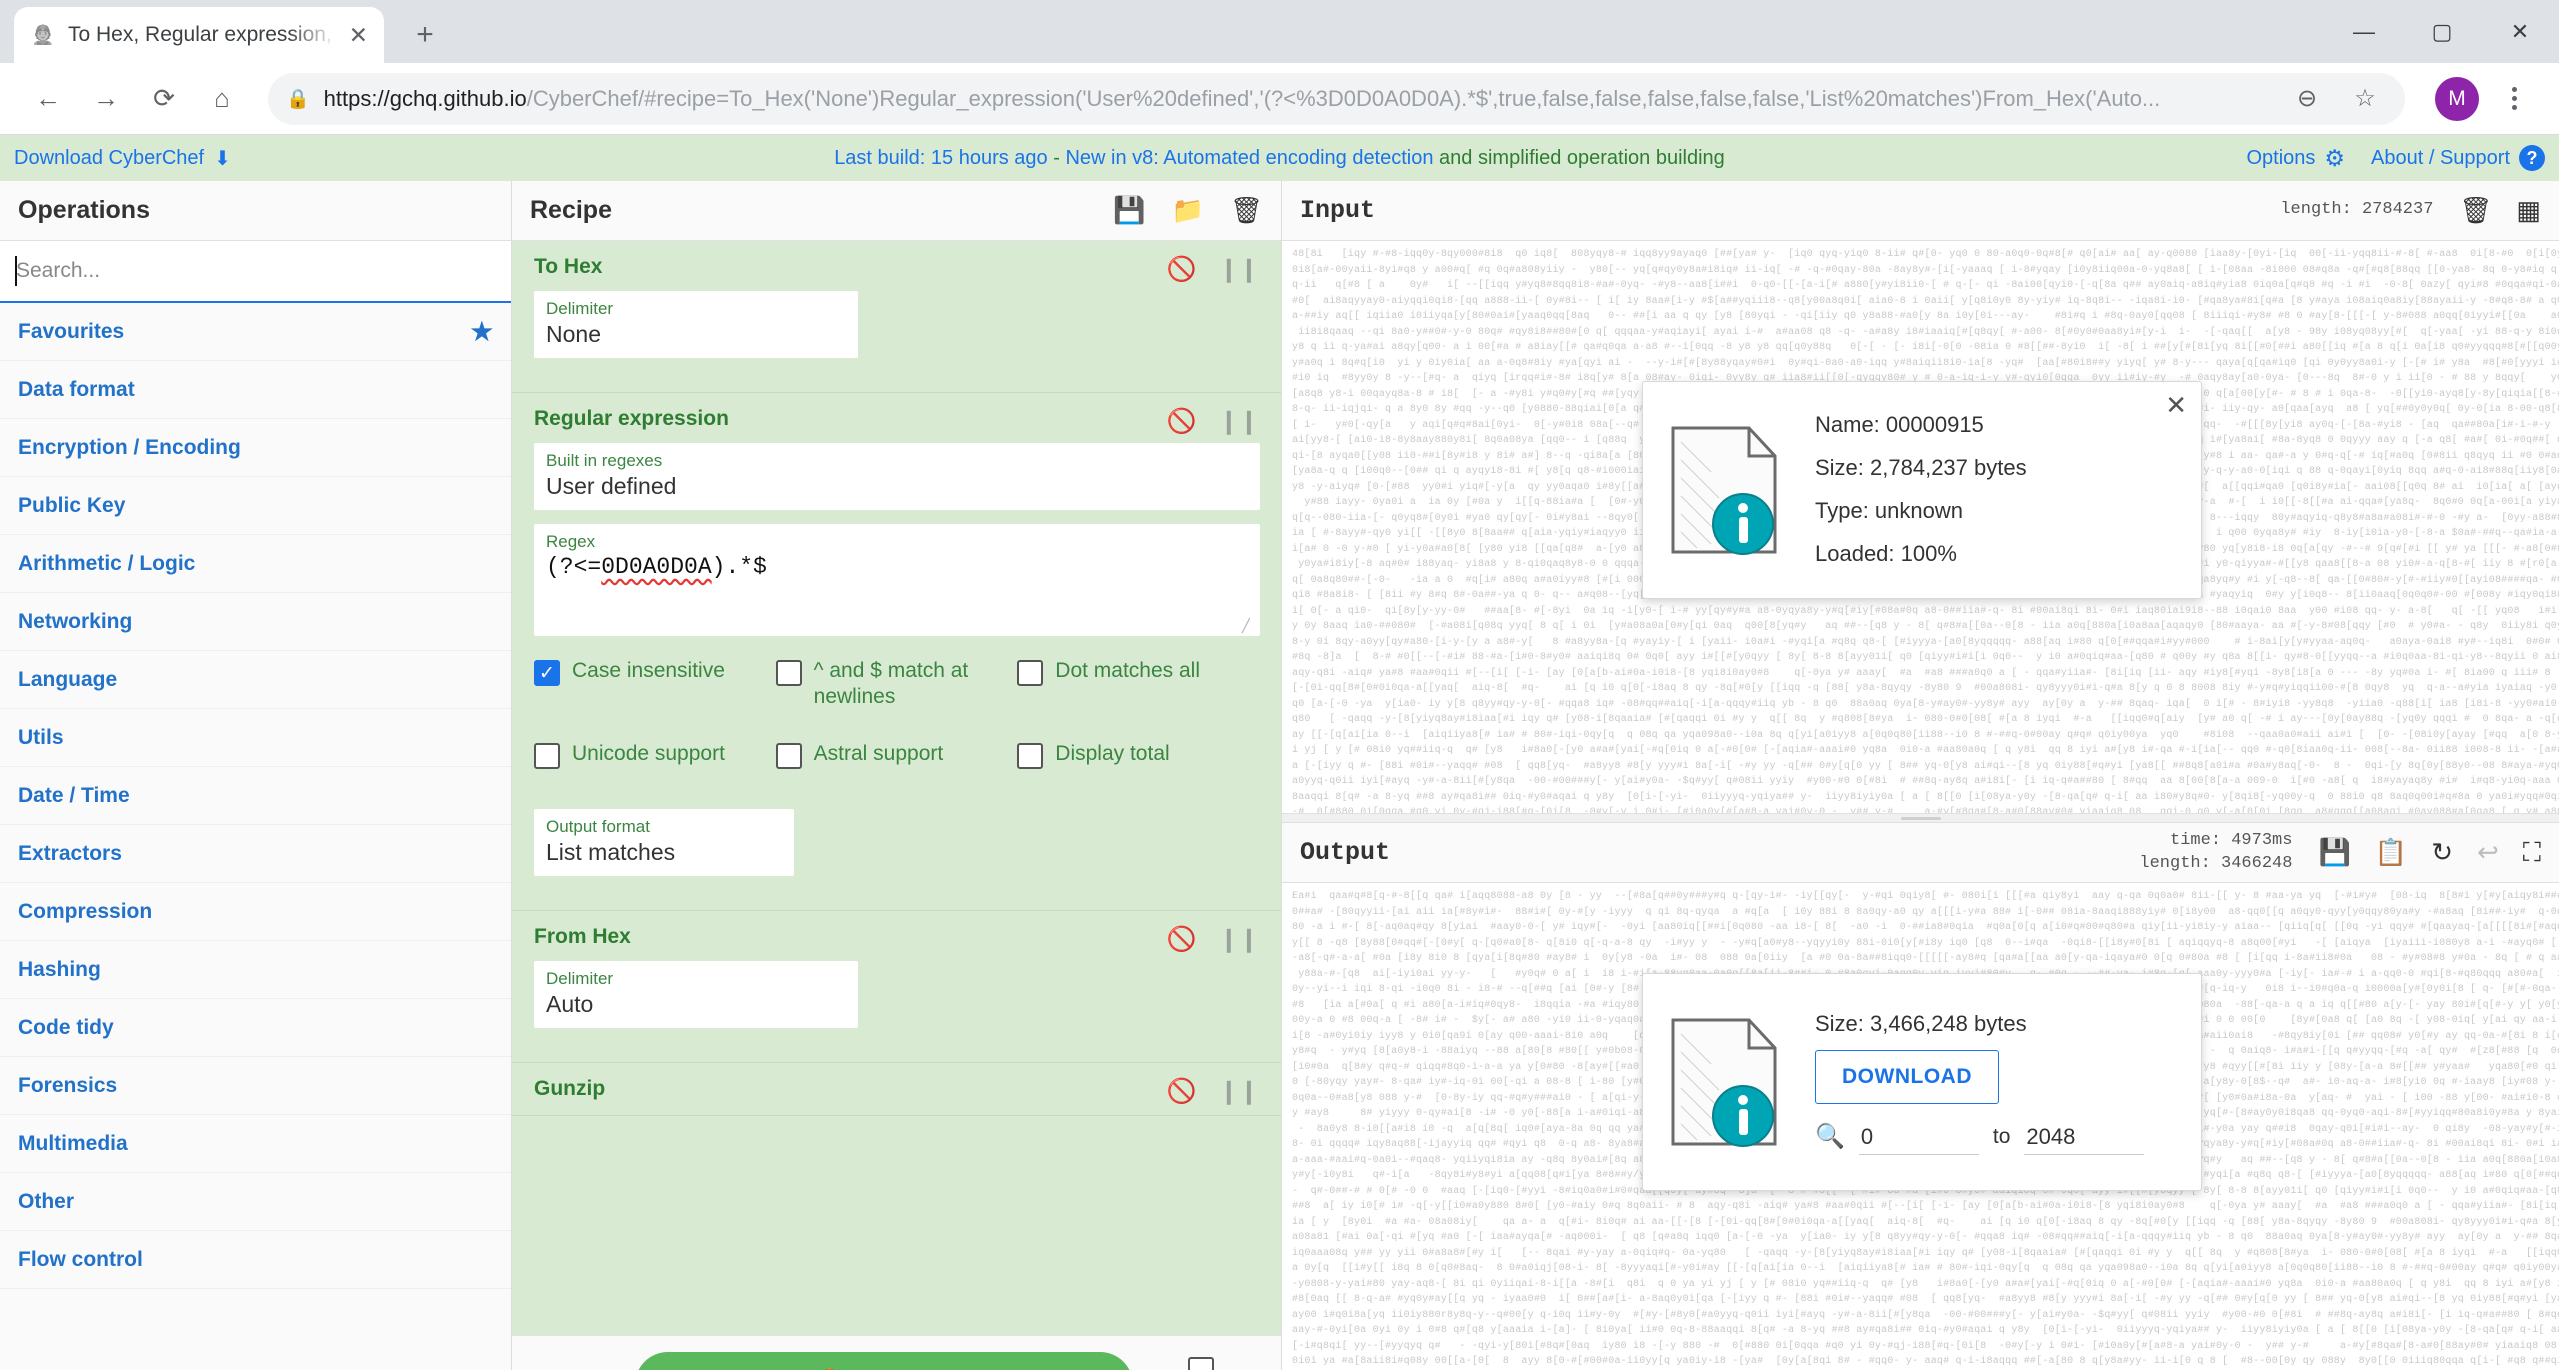  What do you see at coordinates (1918, 1137) in the screenshot?
I see `range-from-input` at bounding box center [1918, 1137].